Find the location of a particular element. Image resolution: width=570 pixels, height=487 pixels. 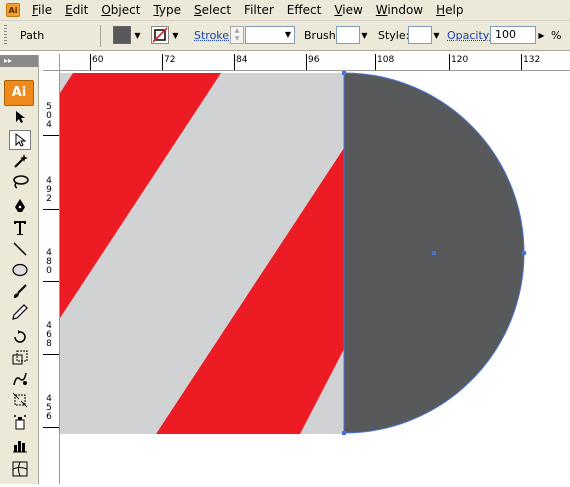

rotate-tool is located at coordinates (20, 337).